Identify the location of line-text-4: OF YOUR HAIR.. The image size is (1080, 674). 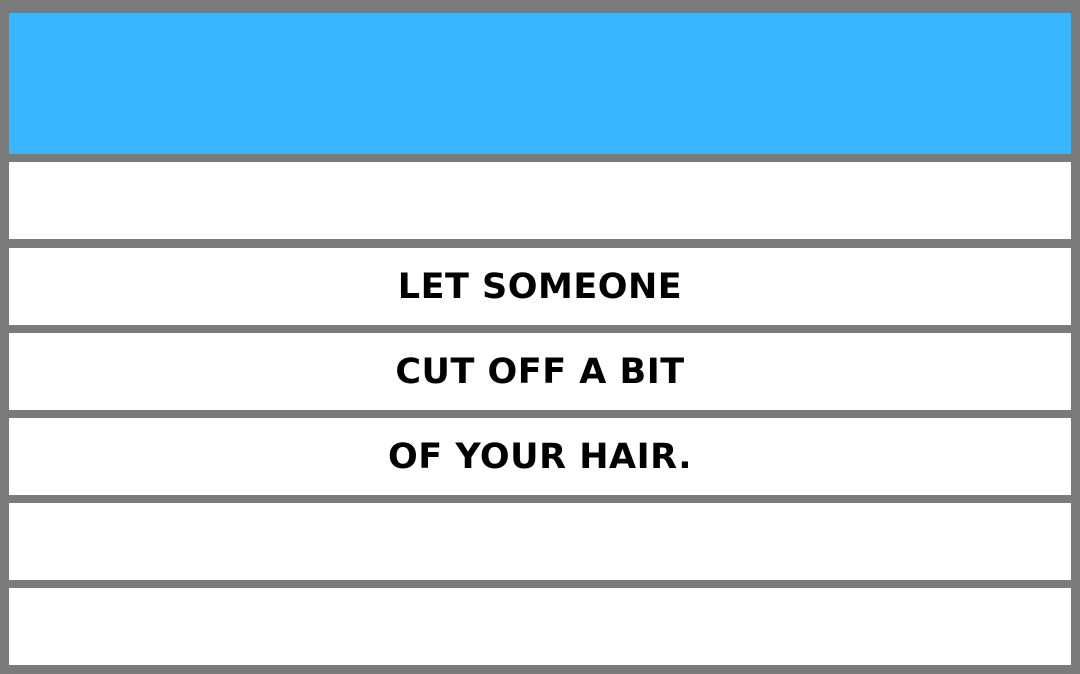
(540, 456).